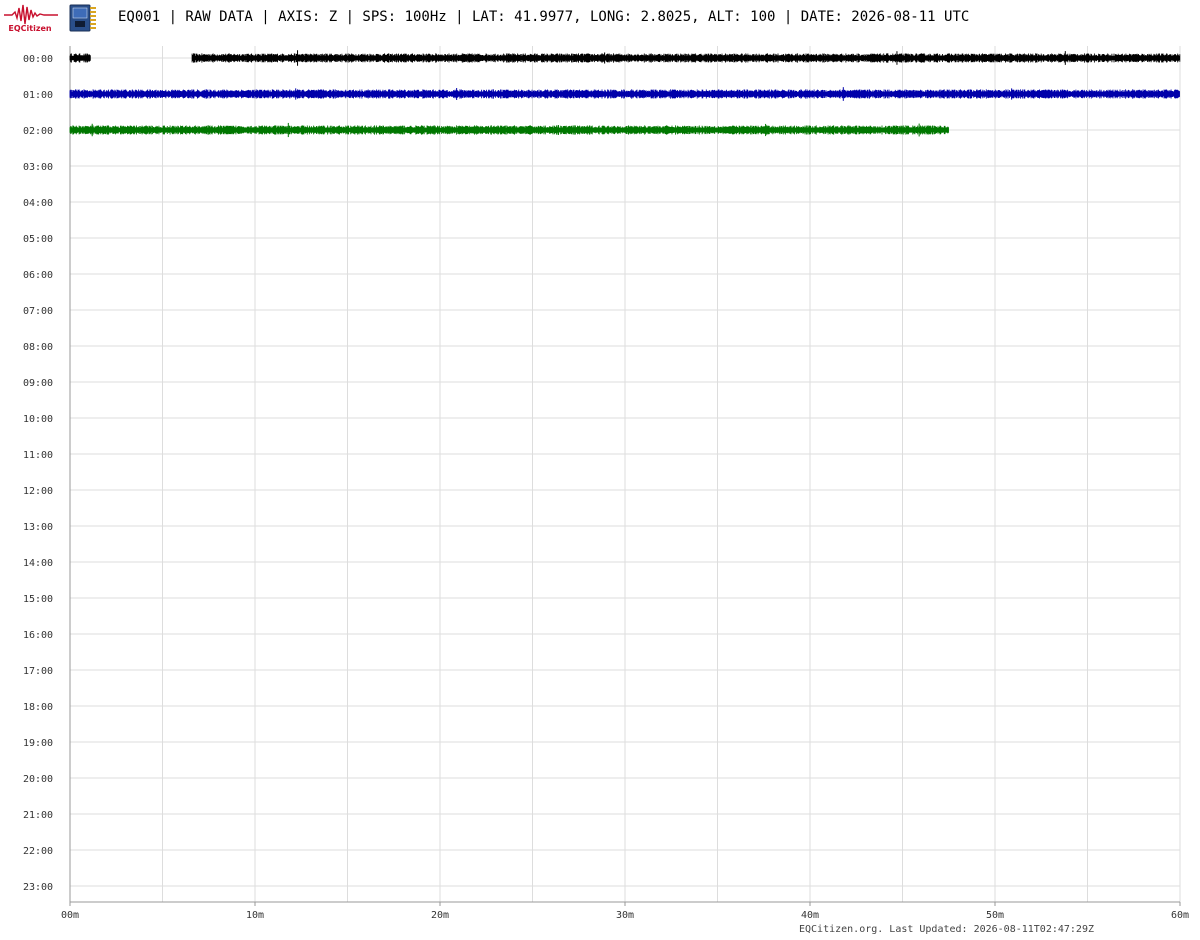  I want to click on x-tick-label: 40m, so click(810, 915).